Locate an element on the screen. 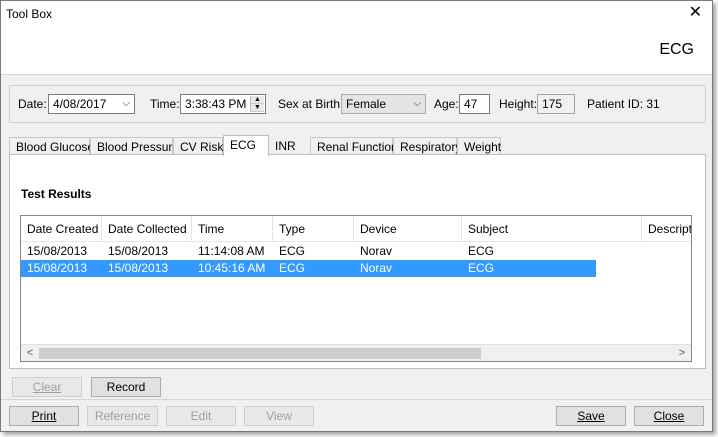  age-label: Age: is located at coordinates (446, 104).